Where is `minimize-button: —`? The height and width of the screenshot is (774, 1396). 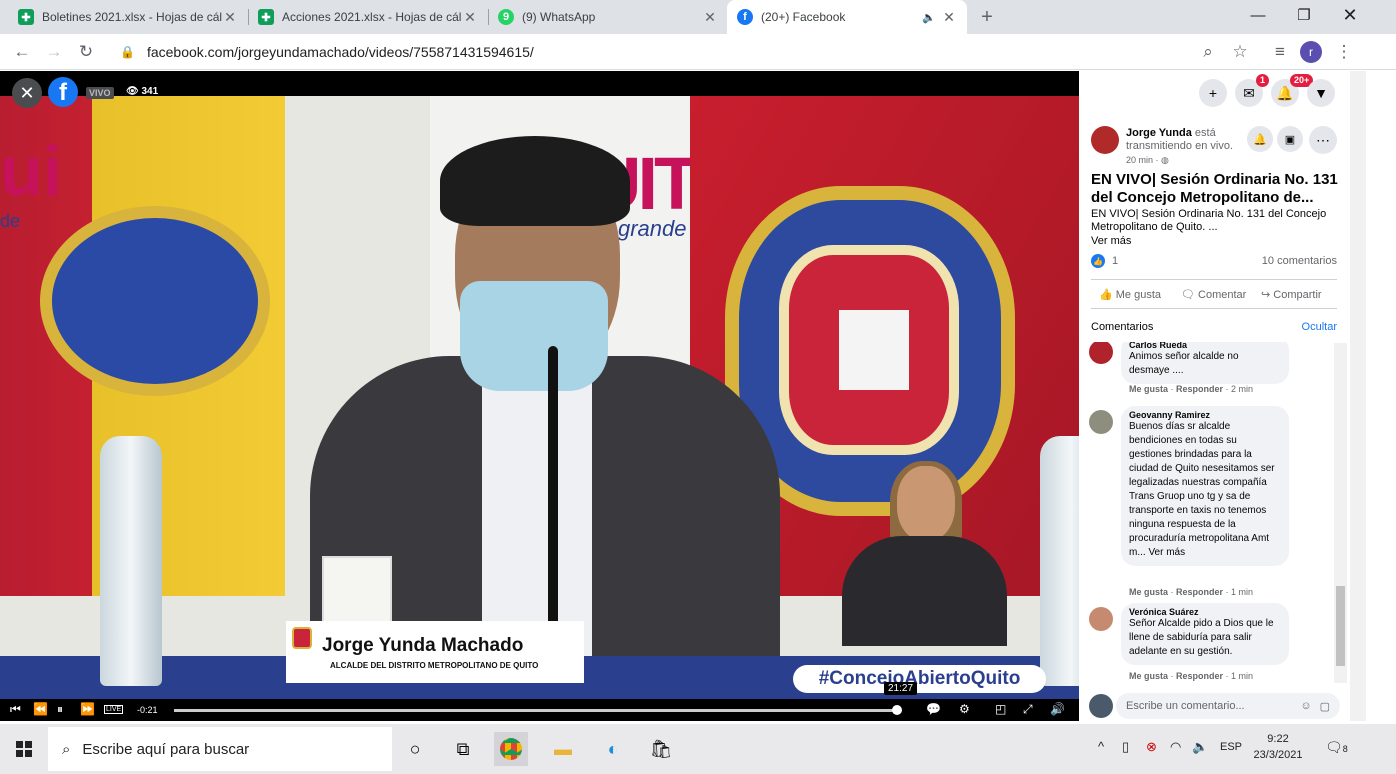 minimize-button: — is located at coordinates (1258, 15).